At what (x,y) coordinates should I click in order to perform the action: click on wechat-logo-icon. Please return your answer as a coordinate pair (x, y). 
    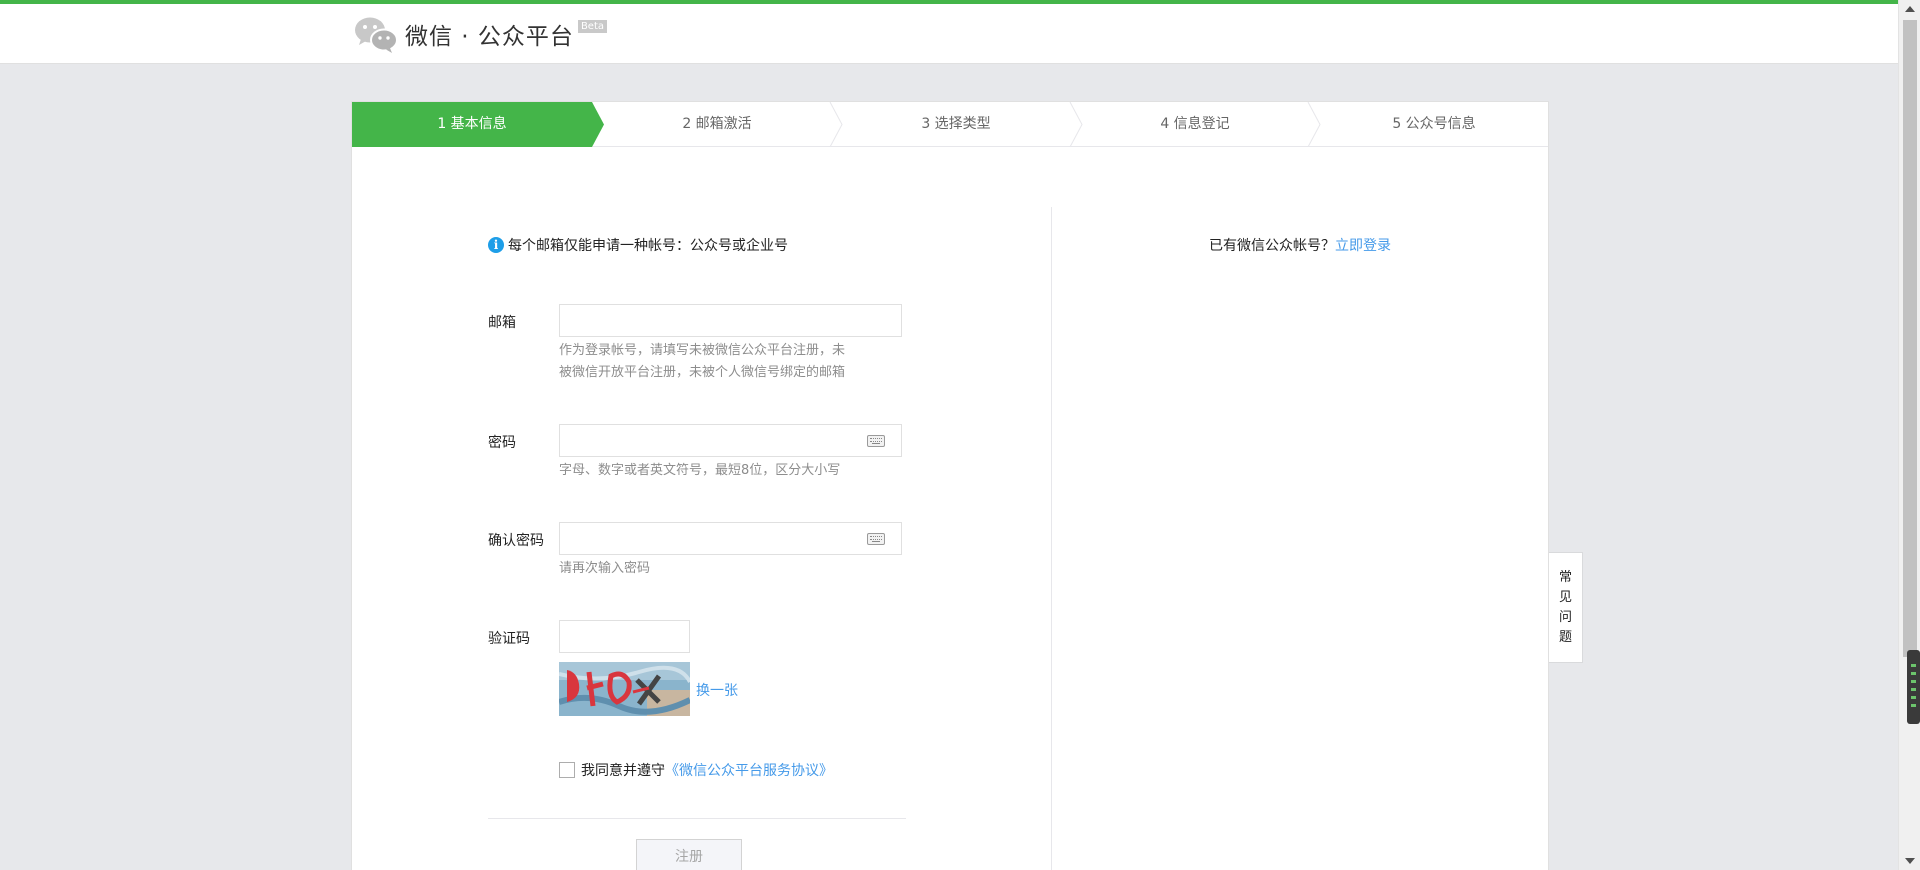
    Looking at the image, I should click on (376, 34).